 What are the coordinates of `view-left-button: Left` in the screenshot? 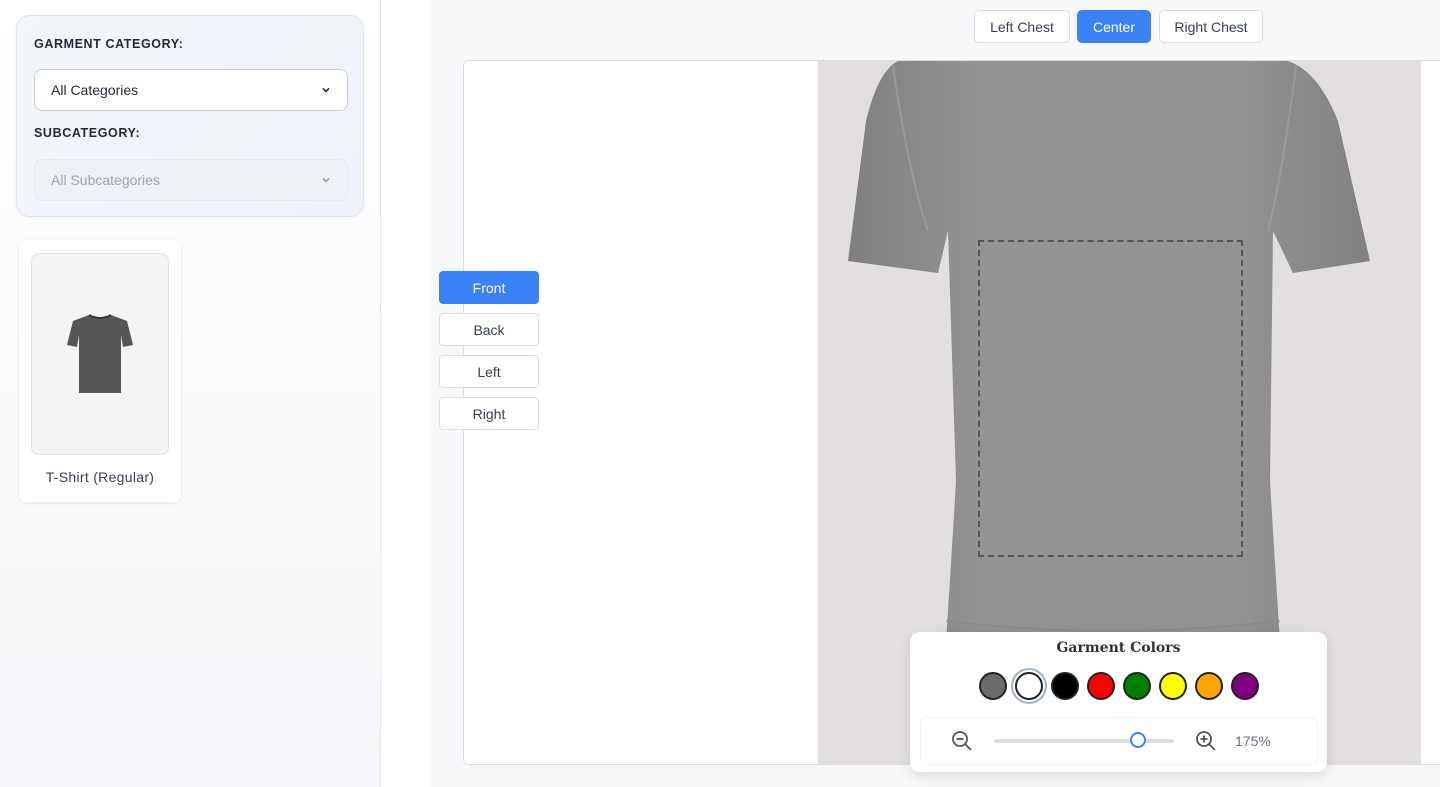 It's located at (489, 371).